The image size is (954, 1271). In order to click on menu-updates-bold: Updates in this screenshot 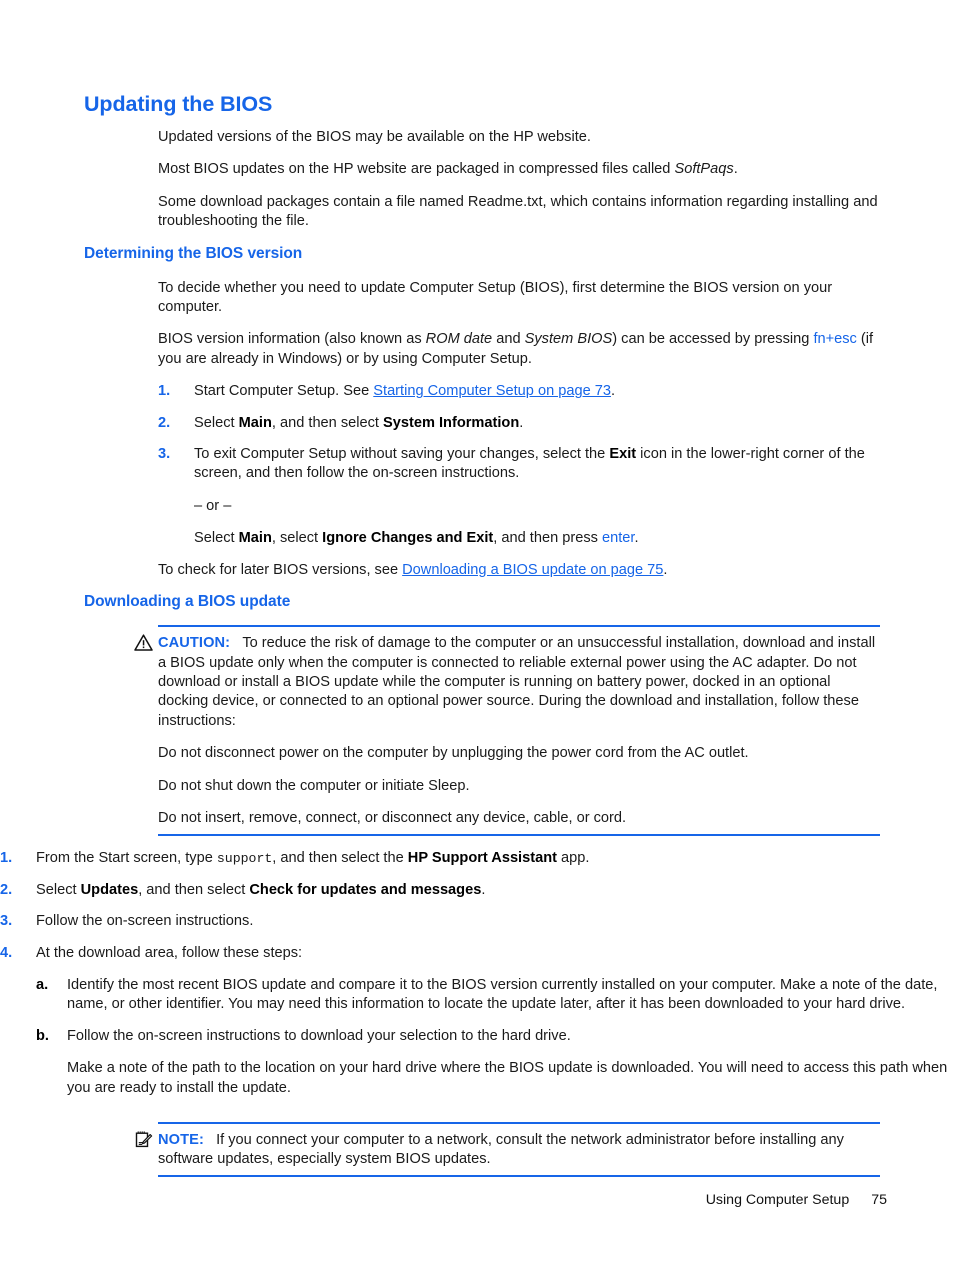, I will do `click(109, 889)`.